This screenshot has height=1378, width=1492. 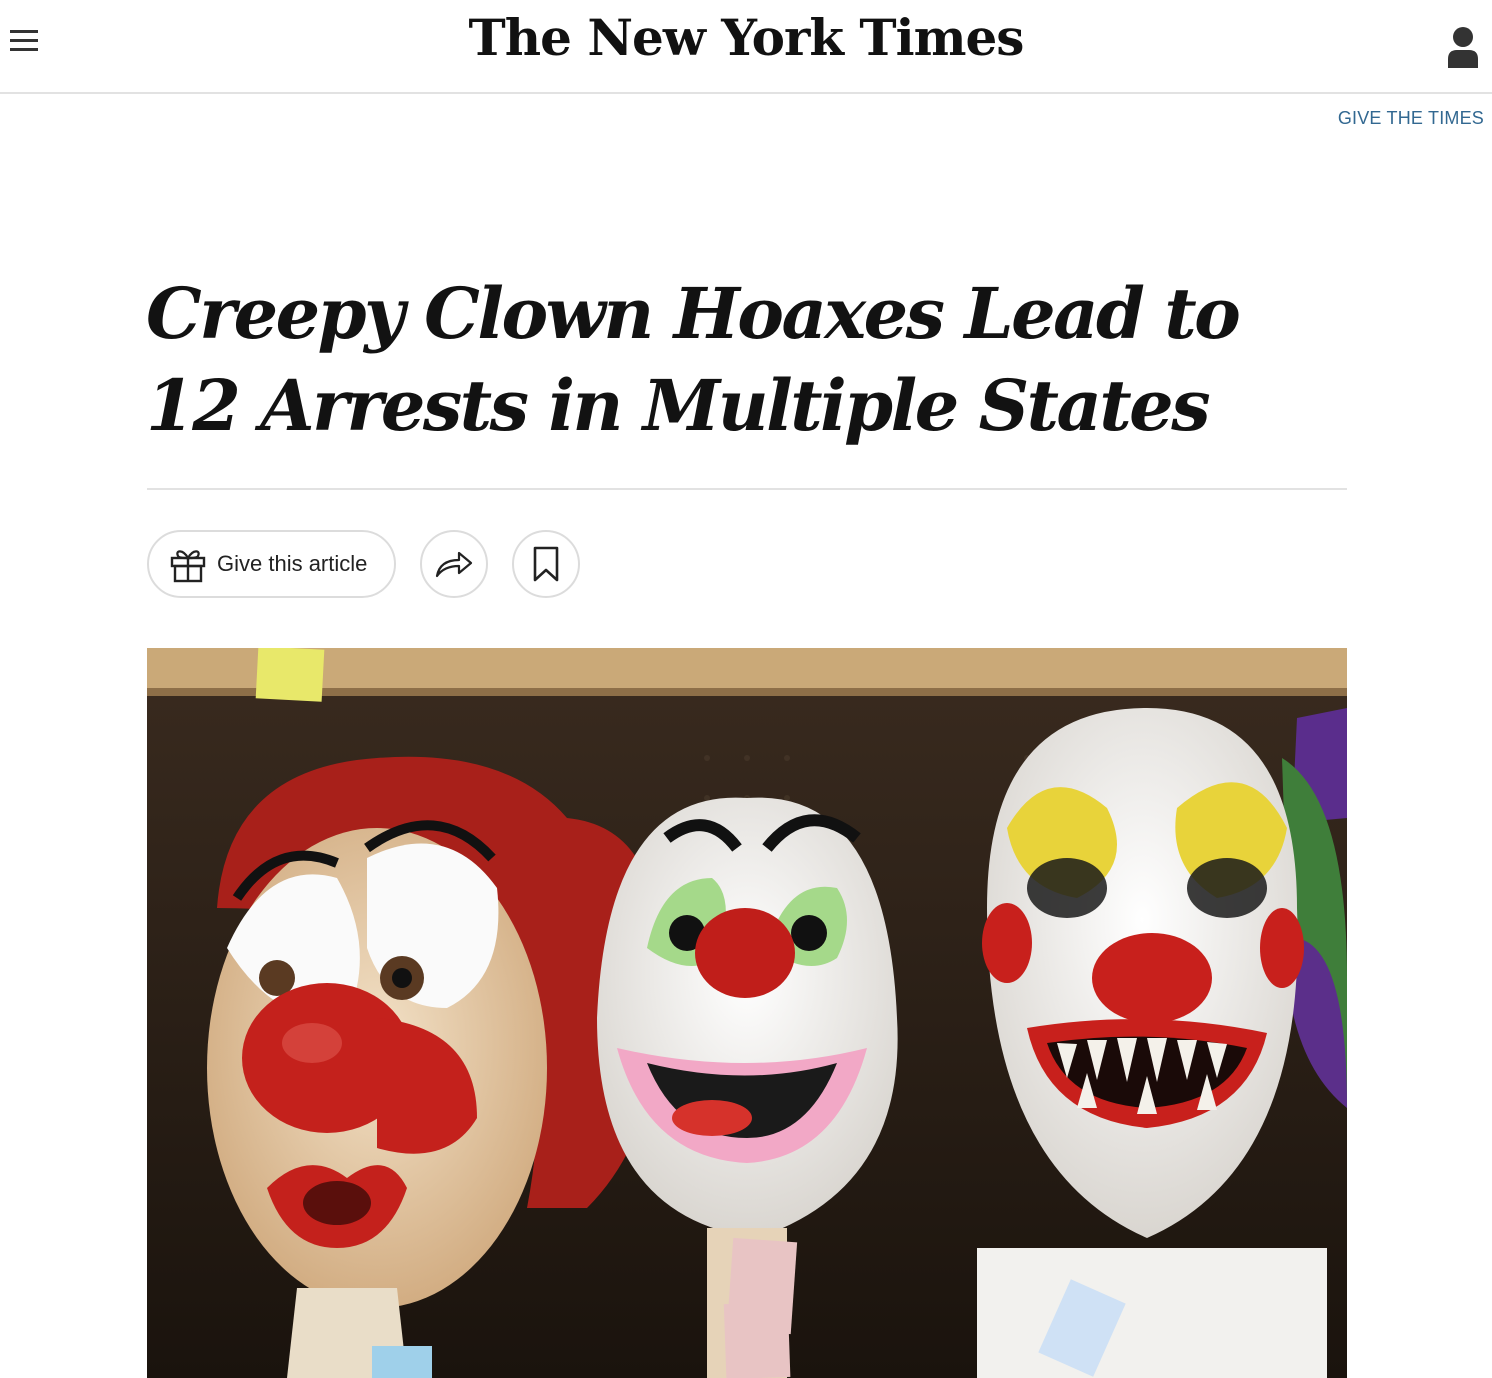 I want to click on masthead: The New York Times, so click(x=746, y=47).